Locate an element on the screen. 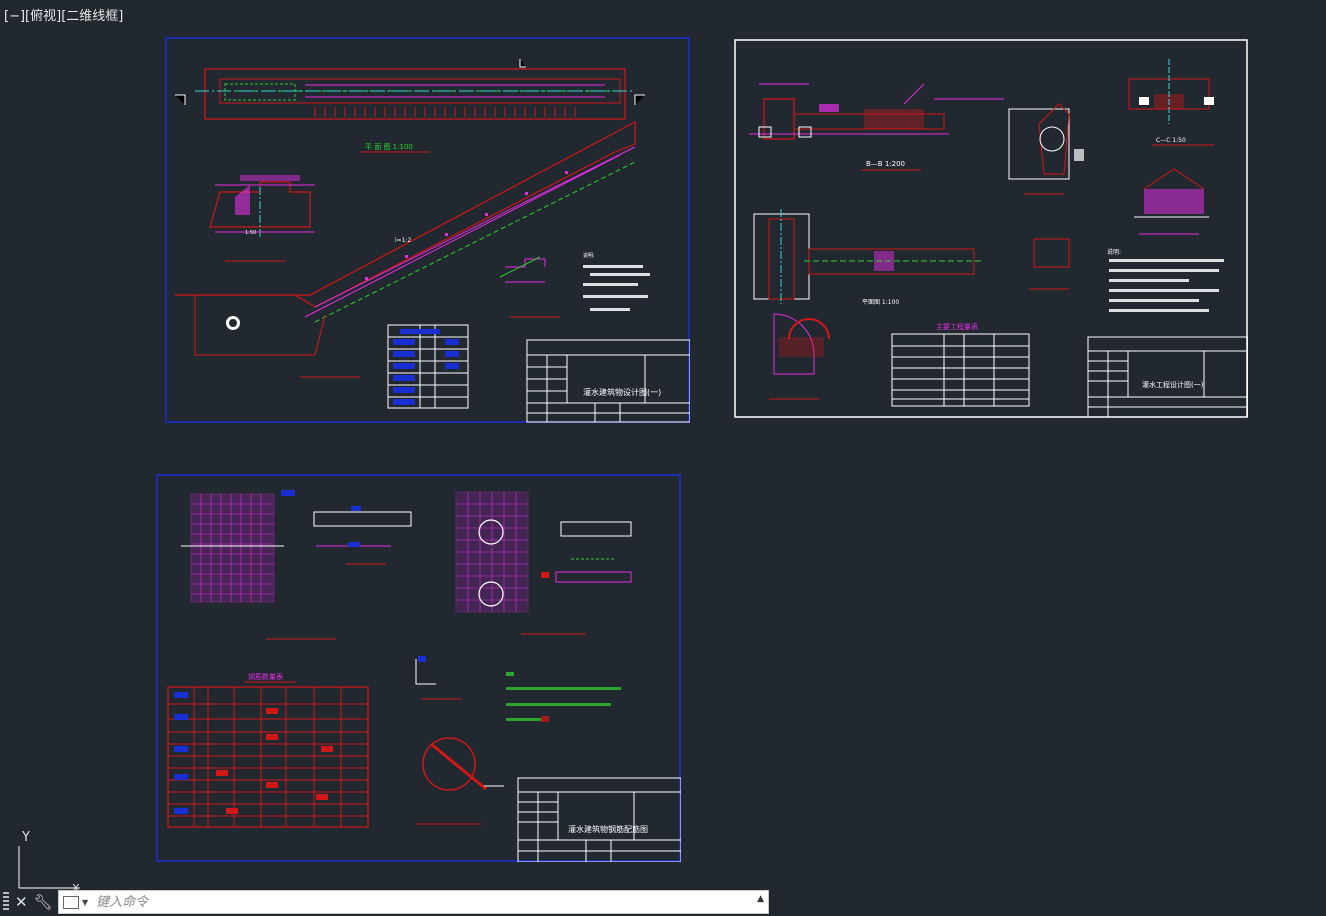 The height and width of the screenshot is (916, 1326). inclined-channel-section: i=1:2 is located at coordinates (405, 249).